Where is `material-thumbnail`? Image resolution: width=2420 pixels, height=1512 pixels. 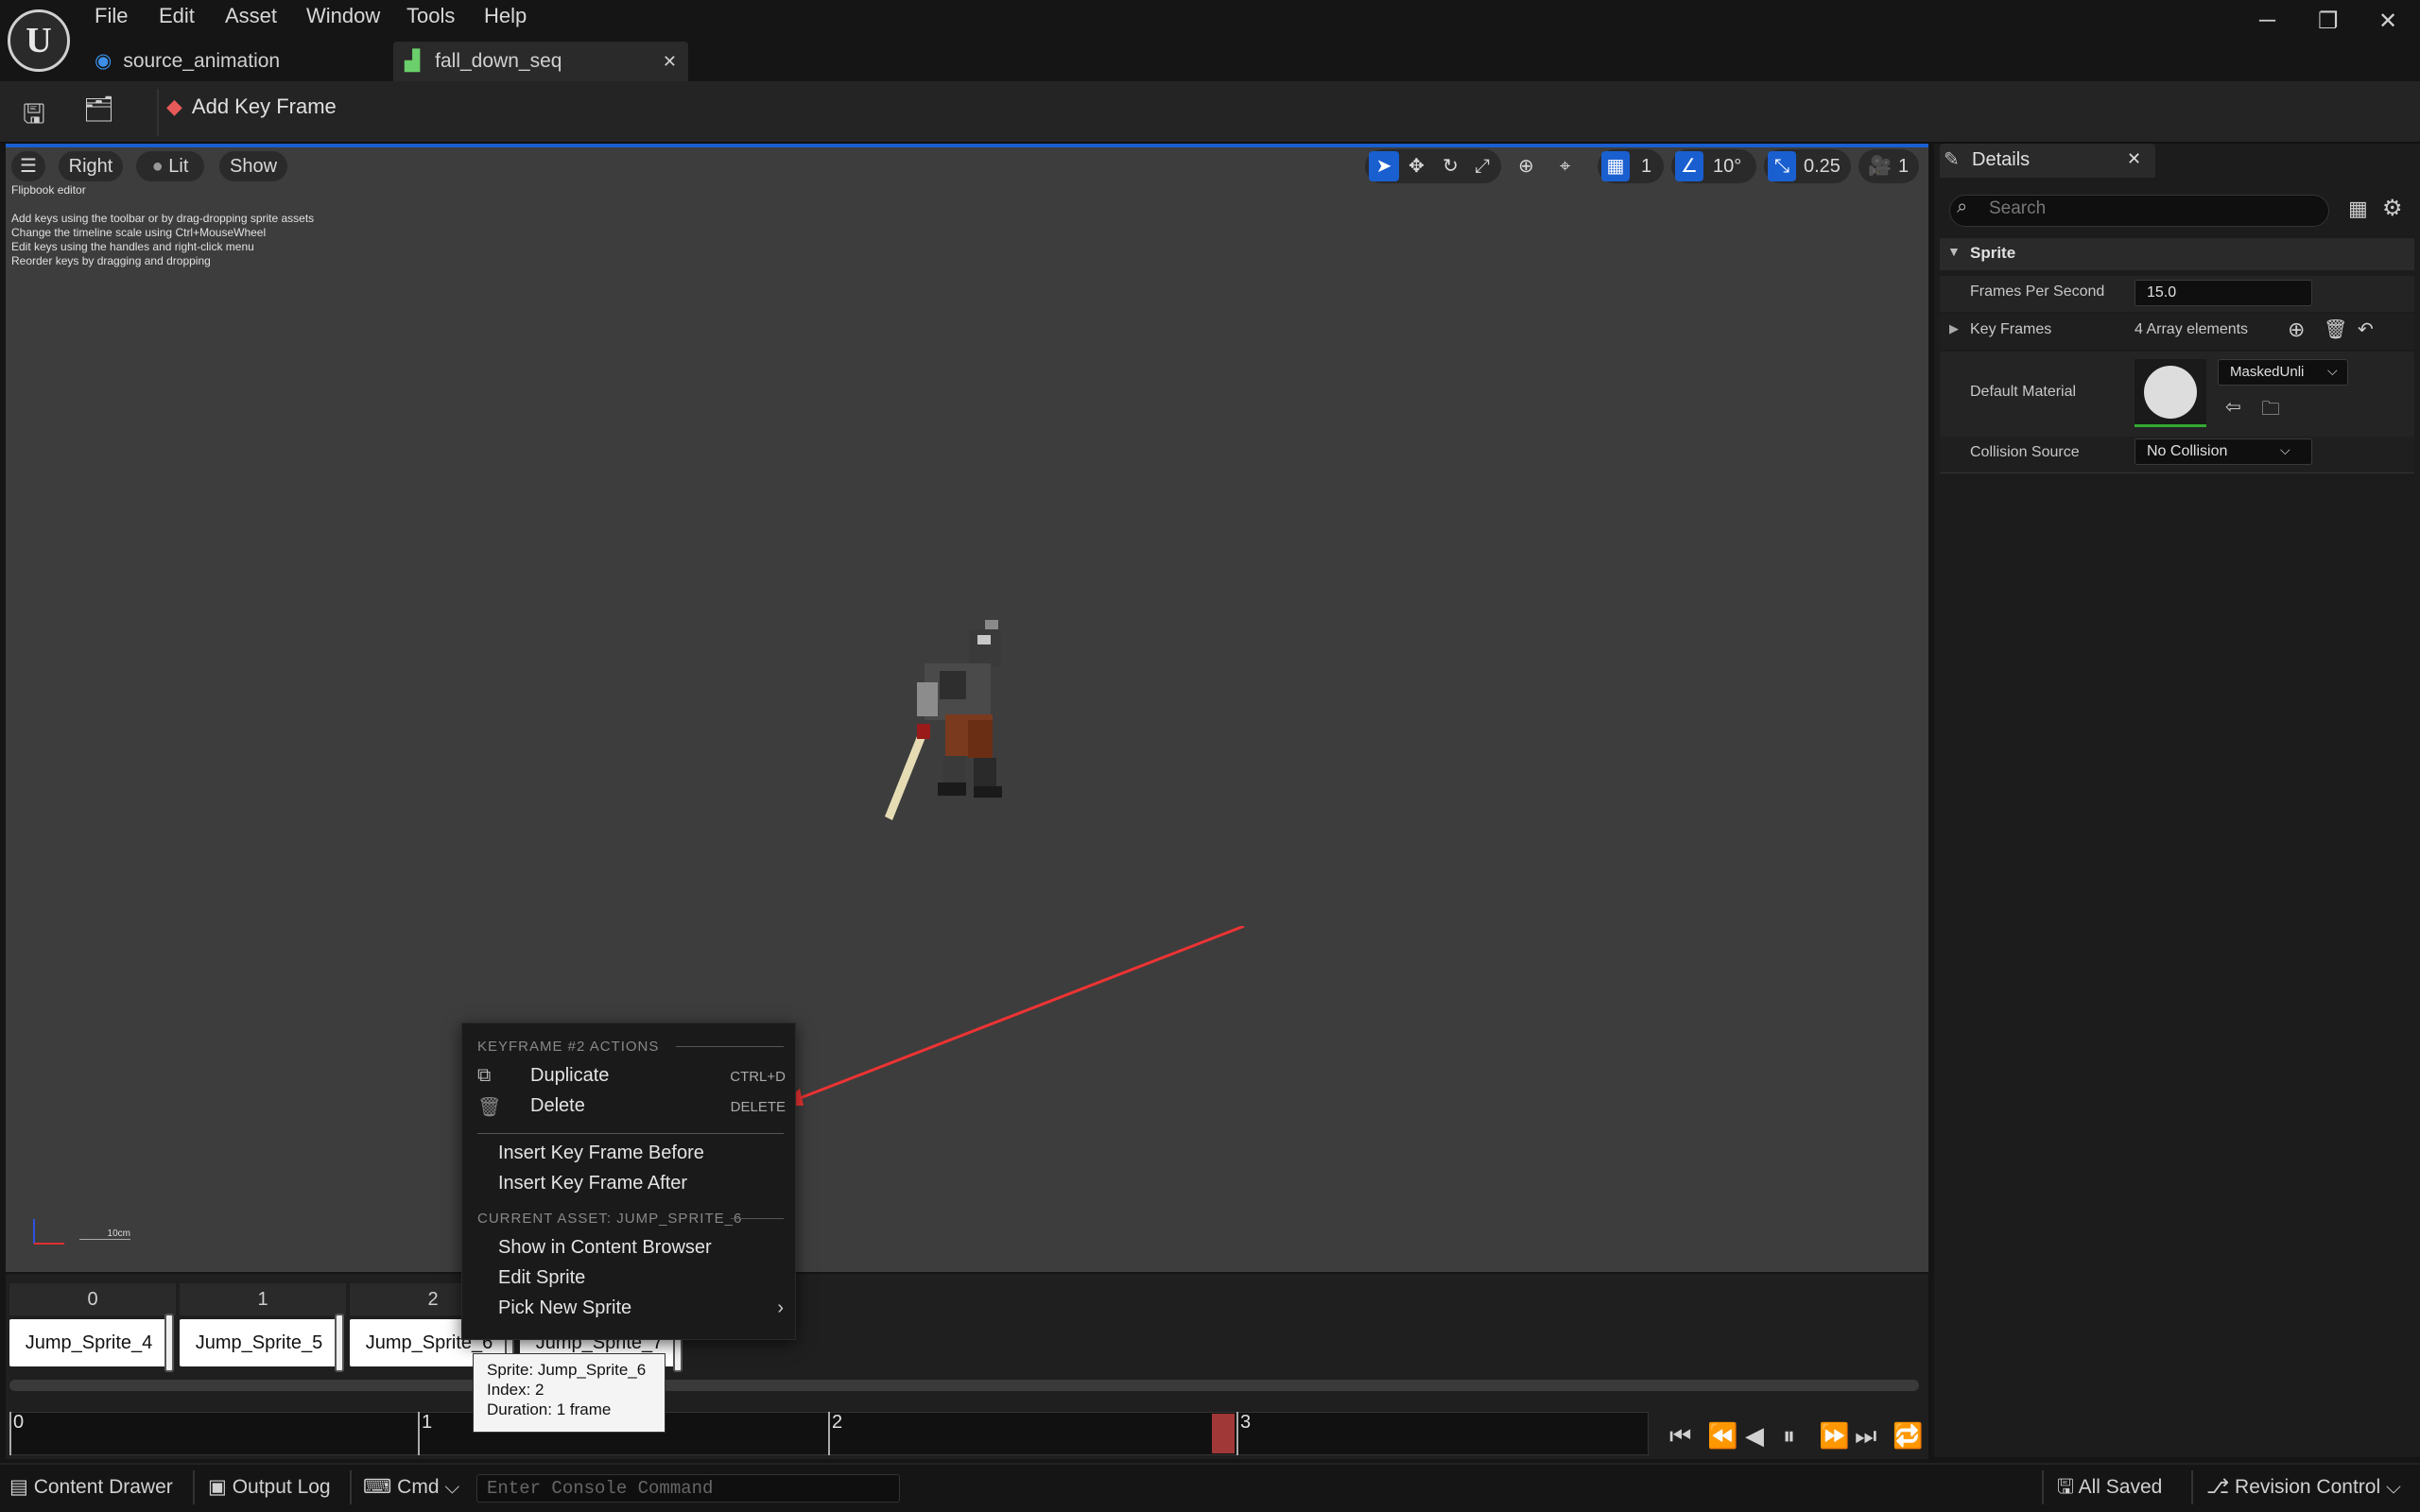
material-thumbnail is located at coordinates (2170, 393).